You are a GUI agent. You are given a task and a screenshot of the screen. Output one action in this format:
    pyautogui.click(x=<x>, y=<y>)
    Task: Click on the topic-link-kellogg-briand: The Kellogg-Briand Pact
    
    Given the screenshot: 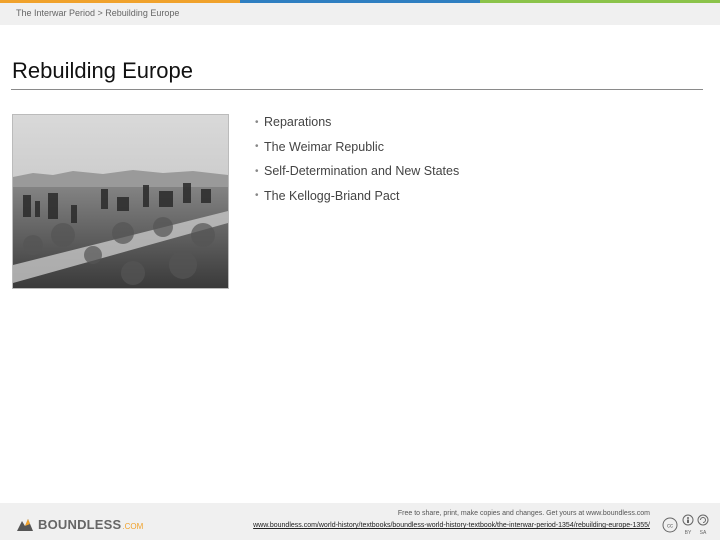 What is the action you would take?
    pyautogui.click(x=332, y=196)
    